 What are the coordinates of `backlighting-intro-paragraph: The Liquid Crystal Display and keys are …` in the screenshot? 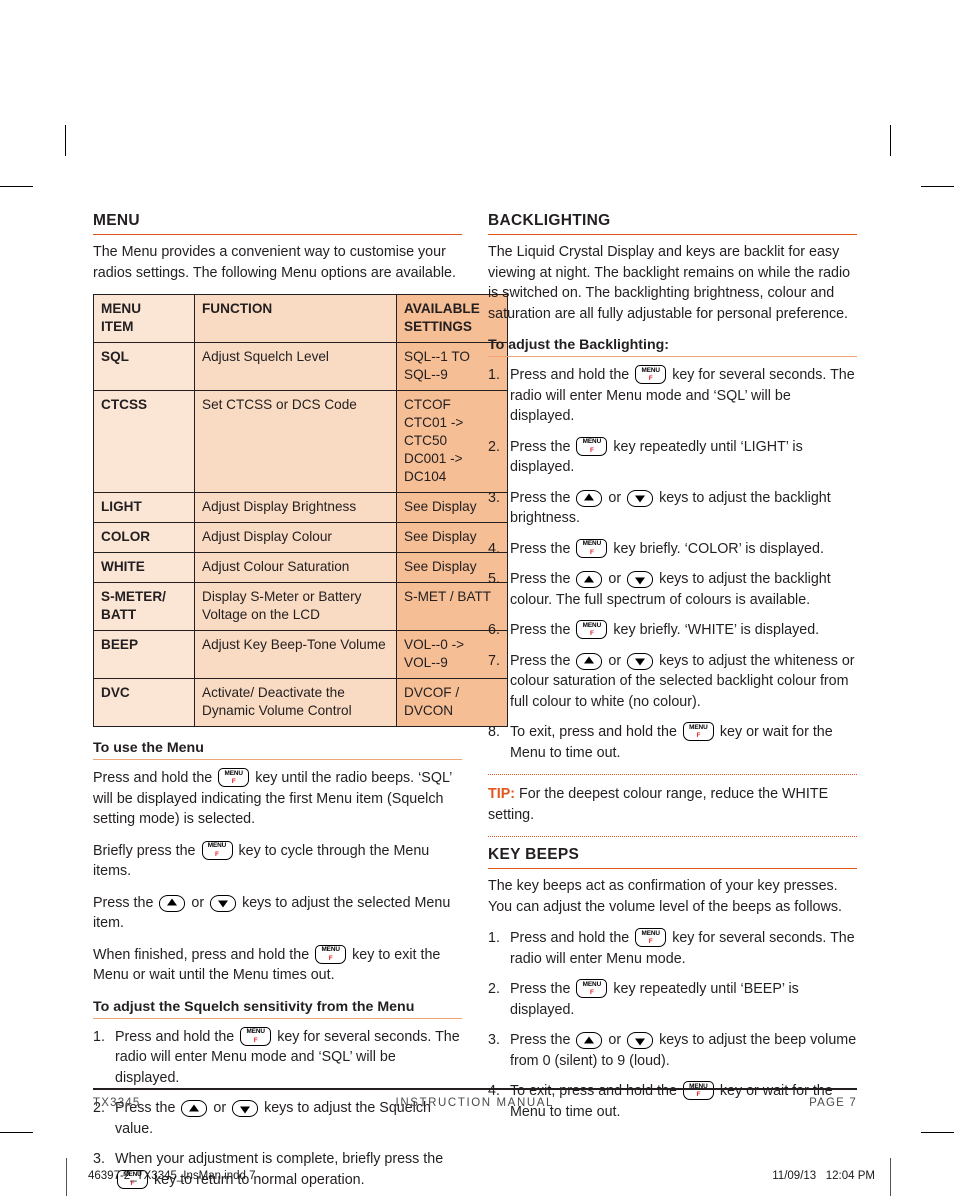 It's located at (669, 283).